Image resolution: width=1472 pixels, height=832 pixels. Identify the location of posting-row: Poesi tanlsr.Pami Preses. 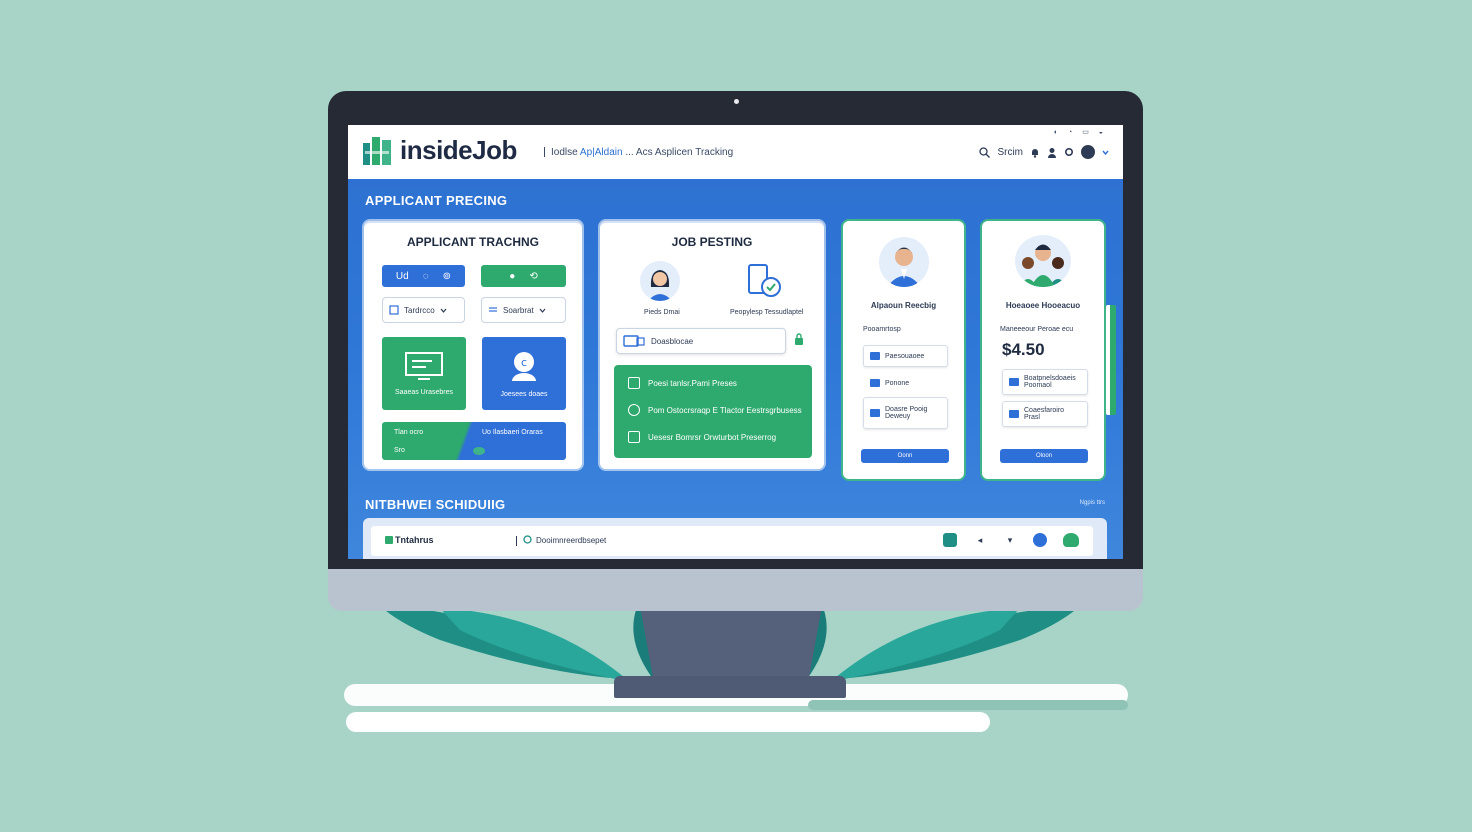
(682, 383).